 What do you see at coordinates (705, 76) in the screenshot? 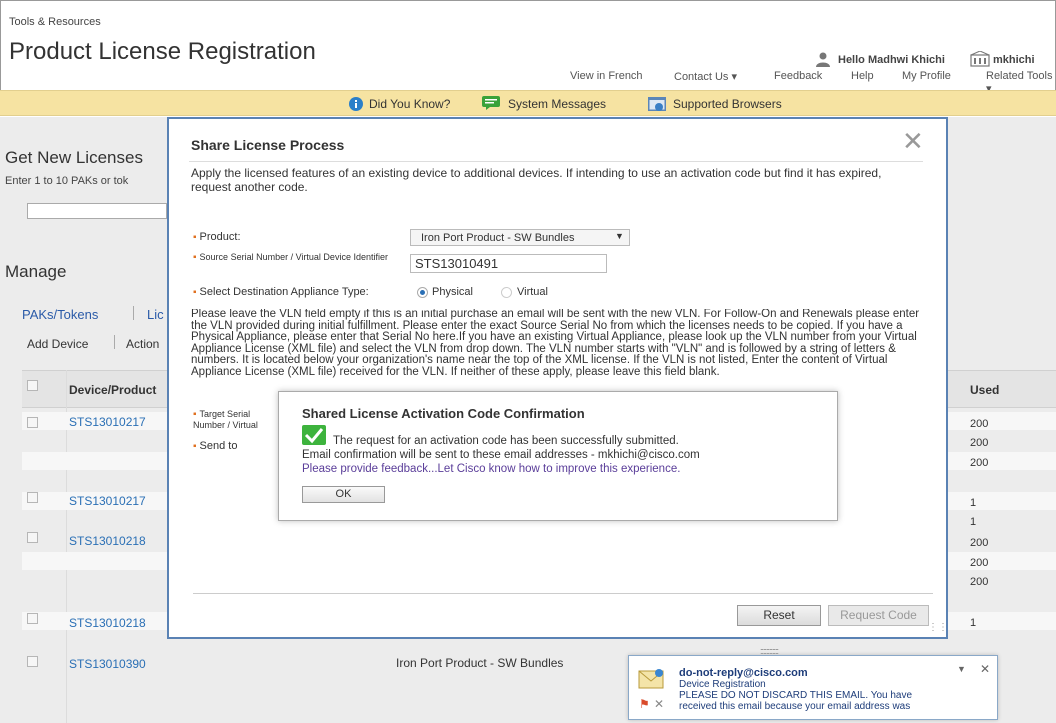
I see `contact-us-menu: Contact Us ▾` at bounding box center [705, 76].